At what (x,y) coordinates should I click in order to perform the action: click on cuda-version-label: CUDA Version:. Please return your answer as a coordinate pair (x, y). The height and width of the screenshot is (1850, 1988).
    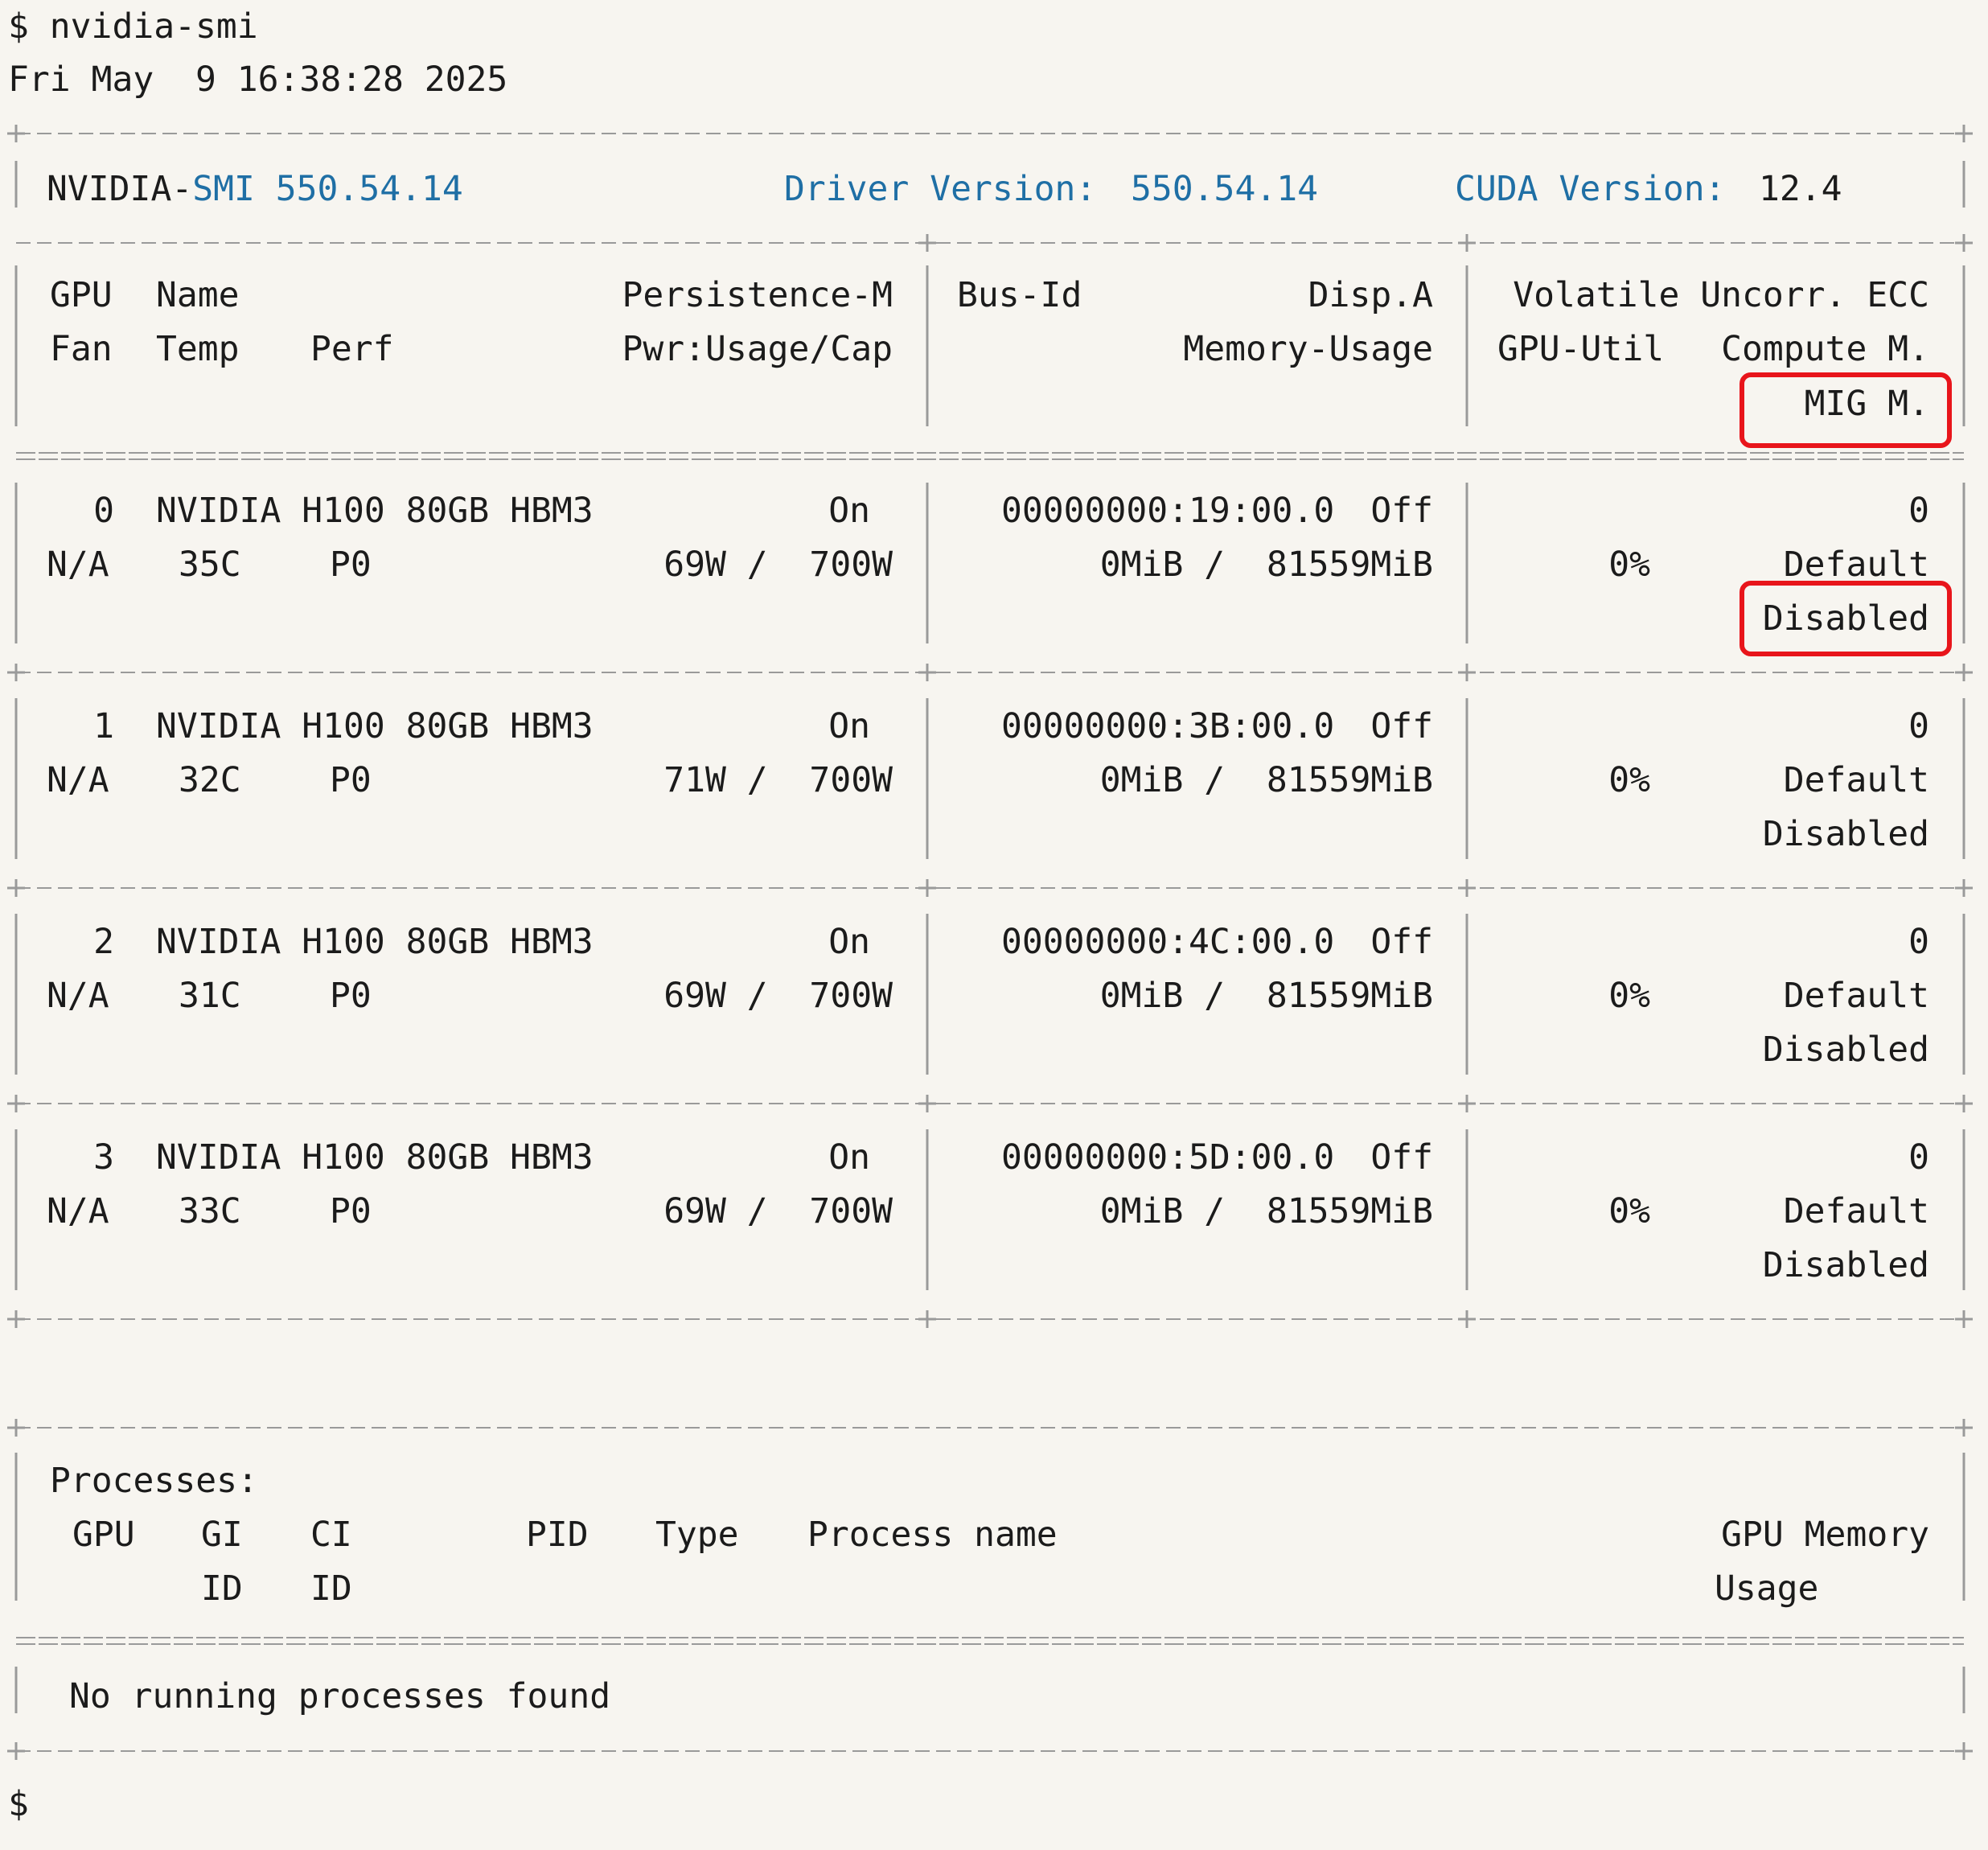
    Looking at the image, I should click on (1590, 189).